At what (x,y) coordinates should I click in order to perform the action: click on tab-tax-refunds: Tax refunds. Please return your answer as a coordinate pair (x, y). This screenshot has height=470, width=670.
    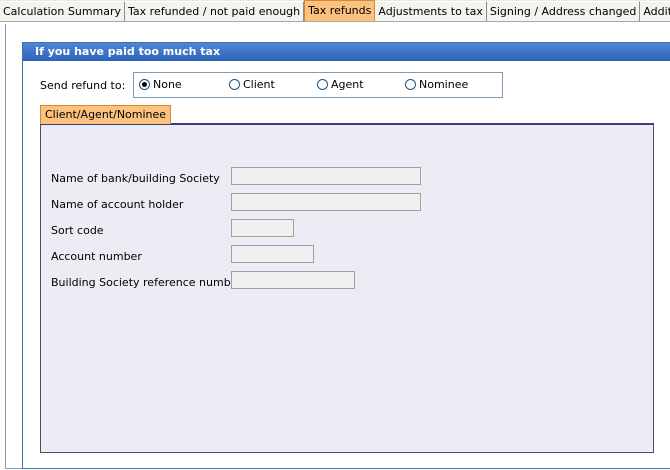
    Looking at the image, I should click on (340, 10).